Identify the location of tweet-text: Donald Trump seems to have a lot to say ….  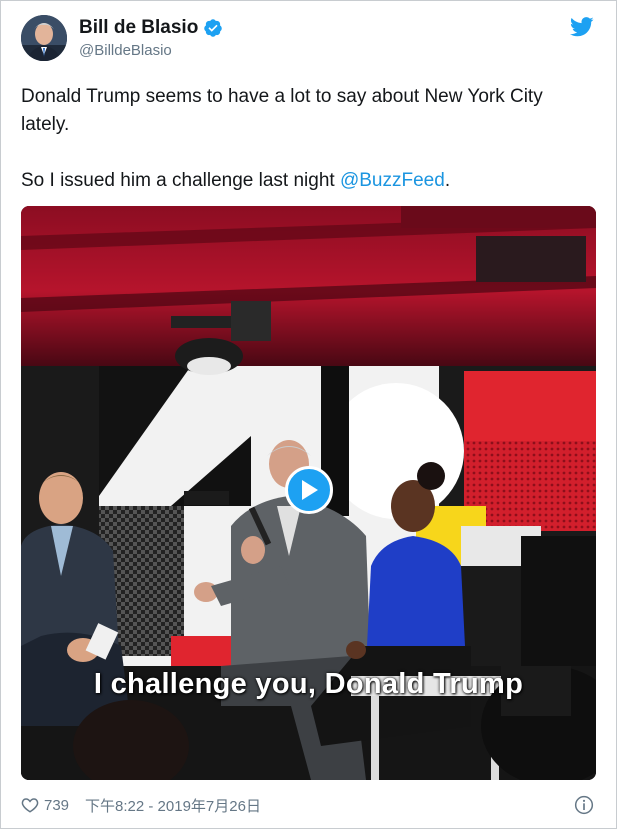
(308, 139).